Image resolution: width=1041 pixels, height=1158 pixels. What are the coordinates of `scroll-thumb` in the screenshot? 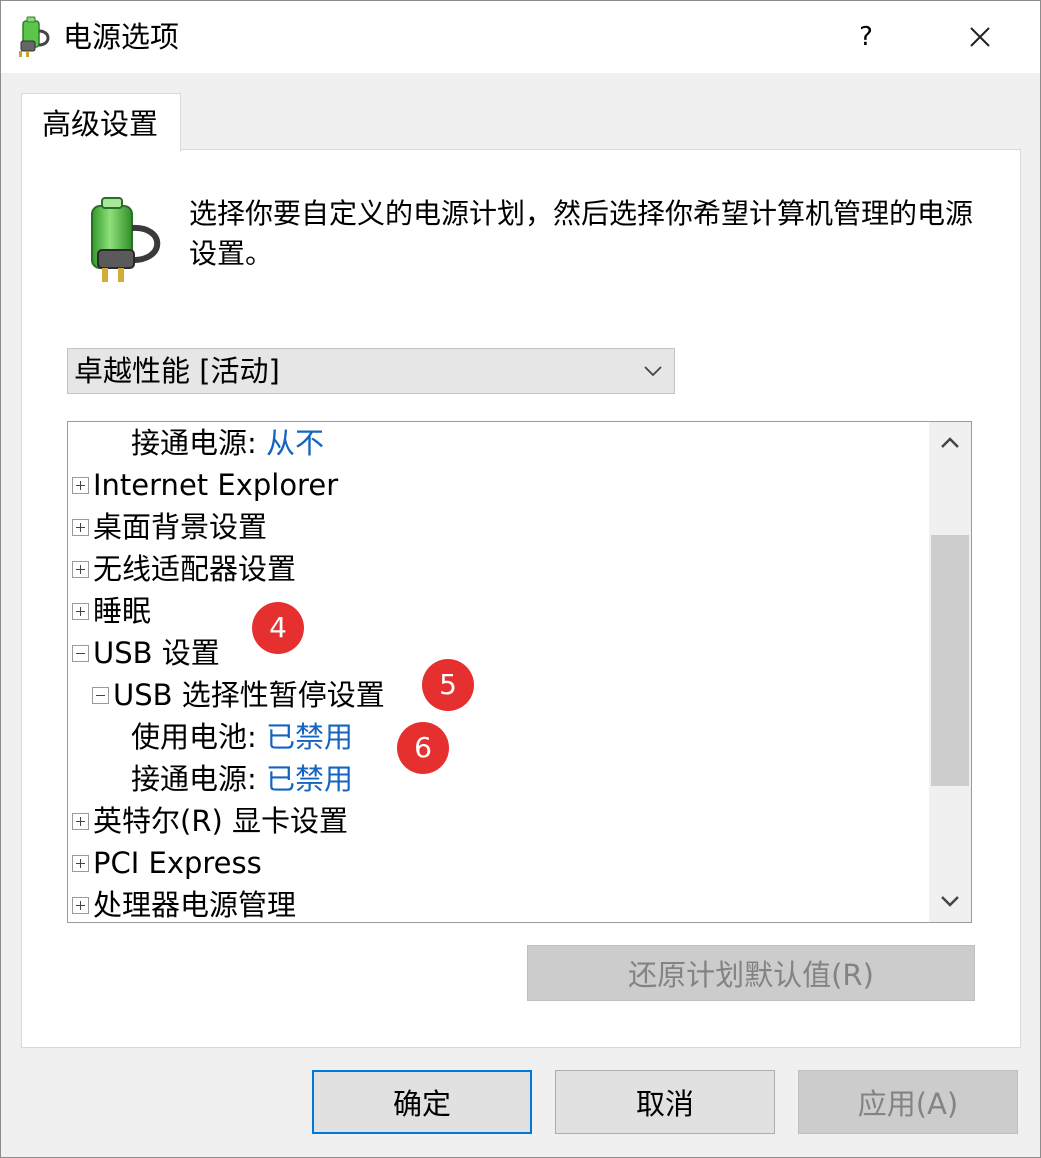 It's located at (950, 660).